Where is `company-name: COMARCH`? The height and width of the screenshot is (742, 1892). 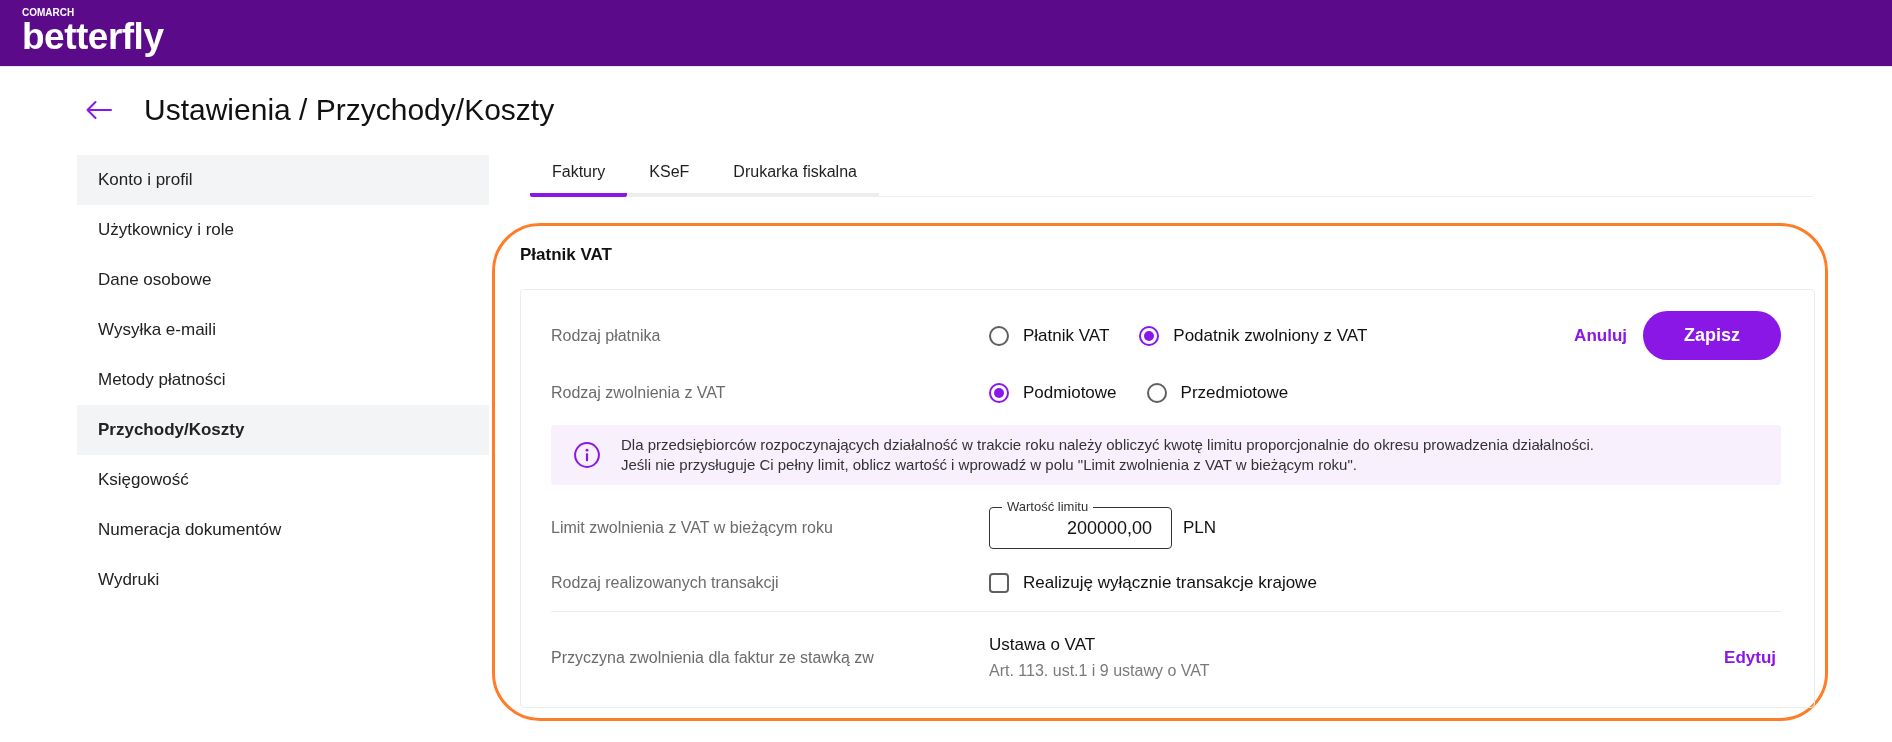
company-name: COMARCH is located at coordinates (48, 13).